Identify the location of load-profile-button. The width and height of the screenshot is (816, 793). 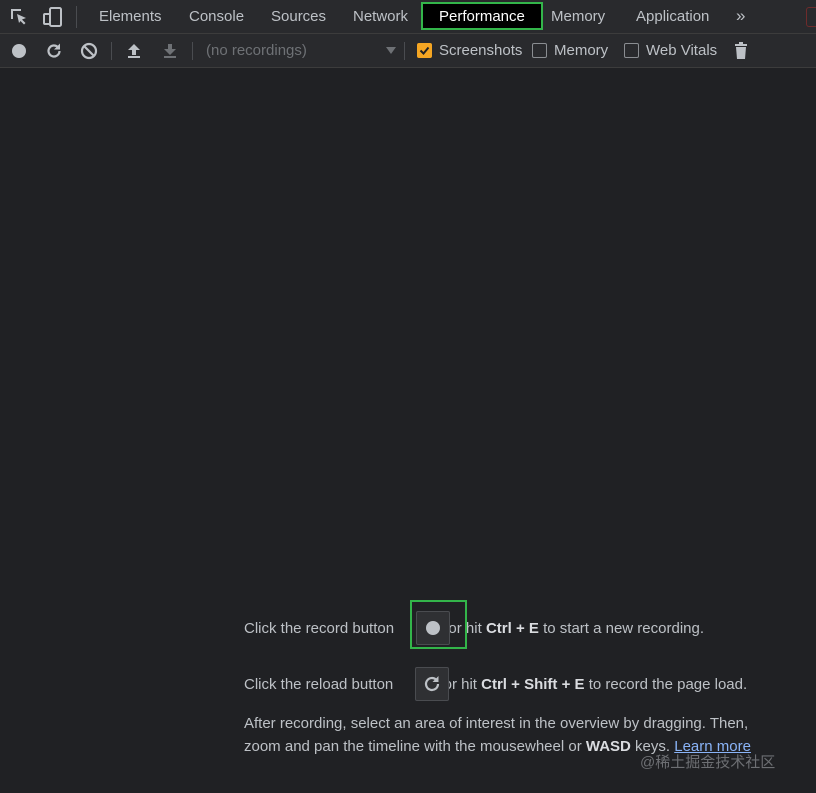
(134, 51).